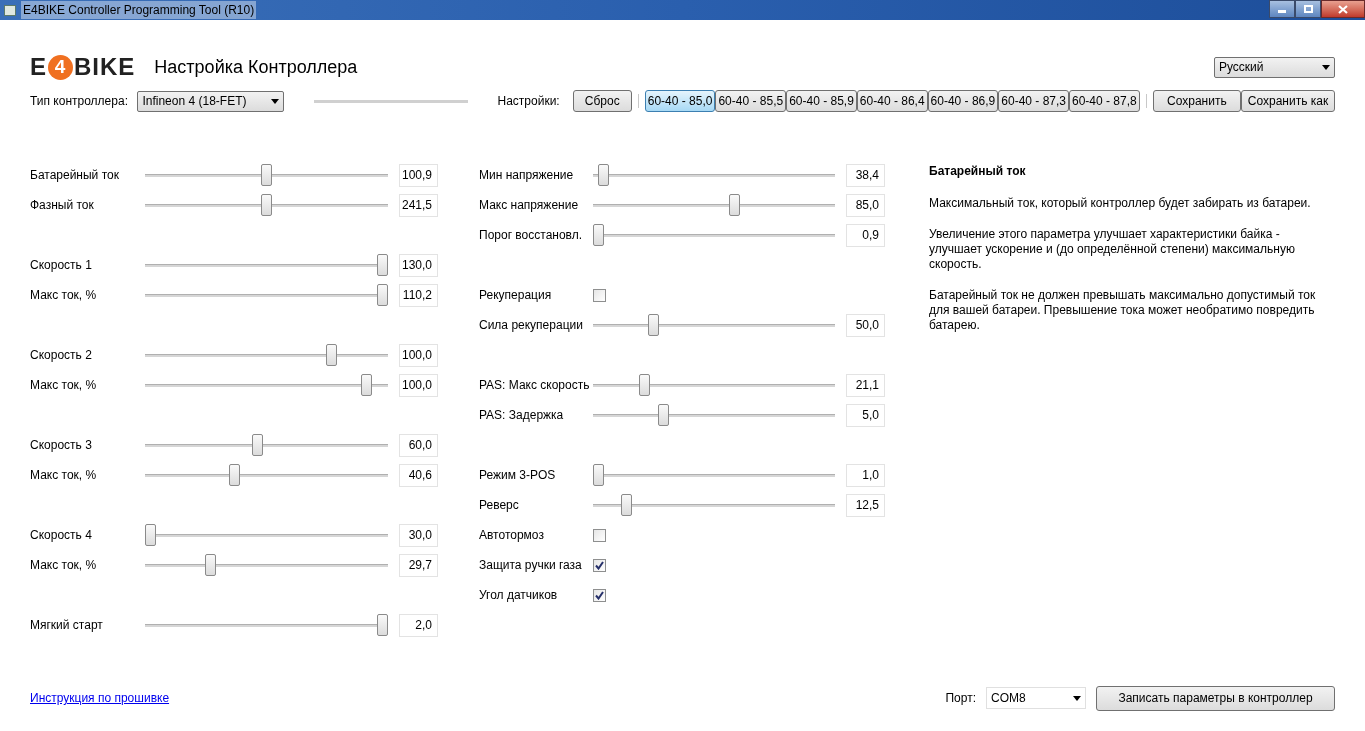 The width and height of the screenshot is (1365, 731). What do you see at coordinates (528, 101) in the screenshot?
I see `settings-label: Настройки:` at bounding box center [528, 101].